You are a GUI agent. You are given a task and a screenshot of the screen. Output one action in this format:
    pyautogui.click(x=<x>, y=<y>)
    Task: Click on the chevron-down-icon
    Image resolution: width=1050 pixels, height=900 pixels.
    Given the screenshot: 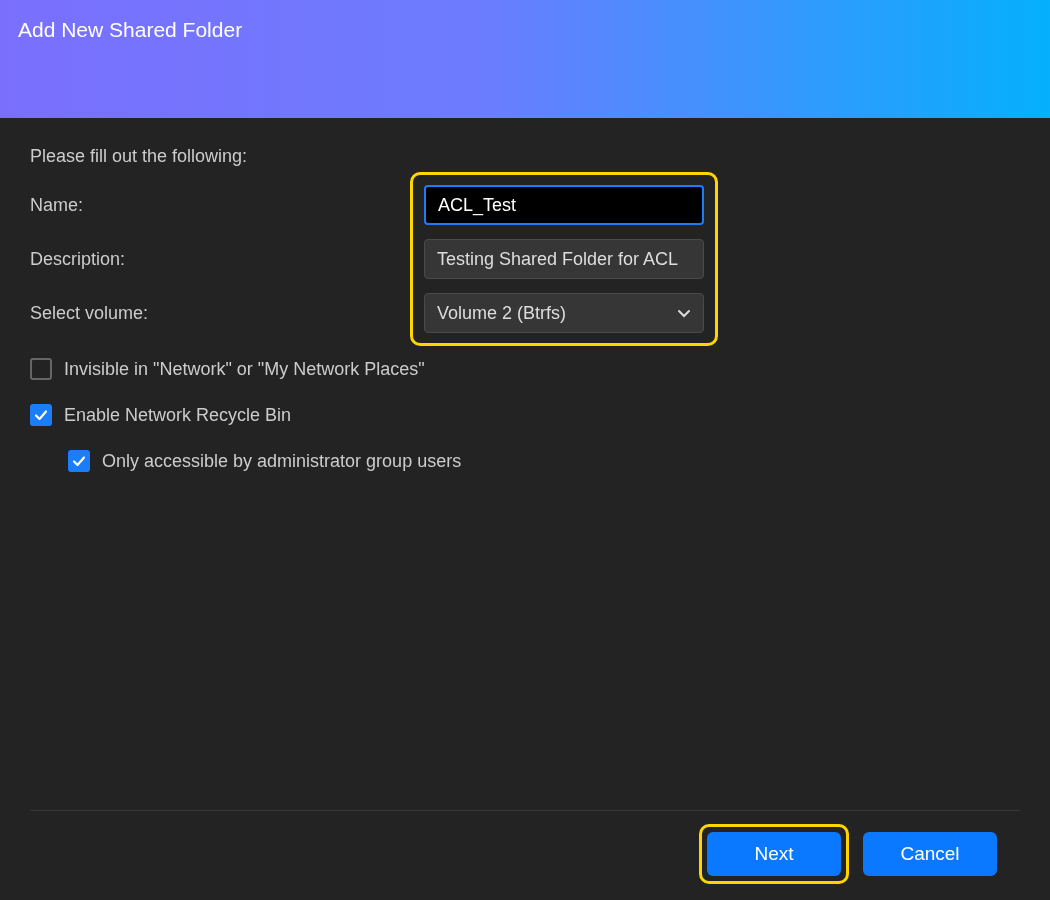 What is the action you would take?
    pyautogui.click(x=684, y=313)
    